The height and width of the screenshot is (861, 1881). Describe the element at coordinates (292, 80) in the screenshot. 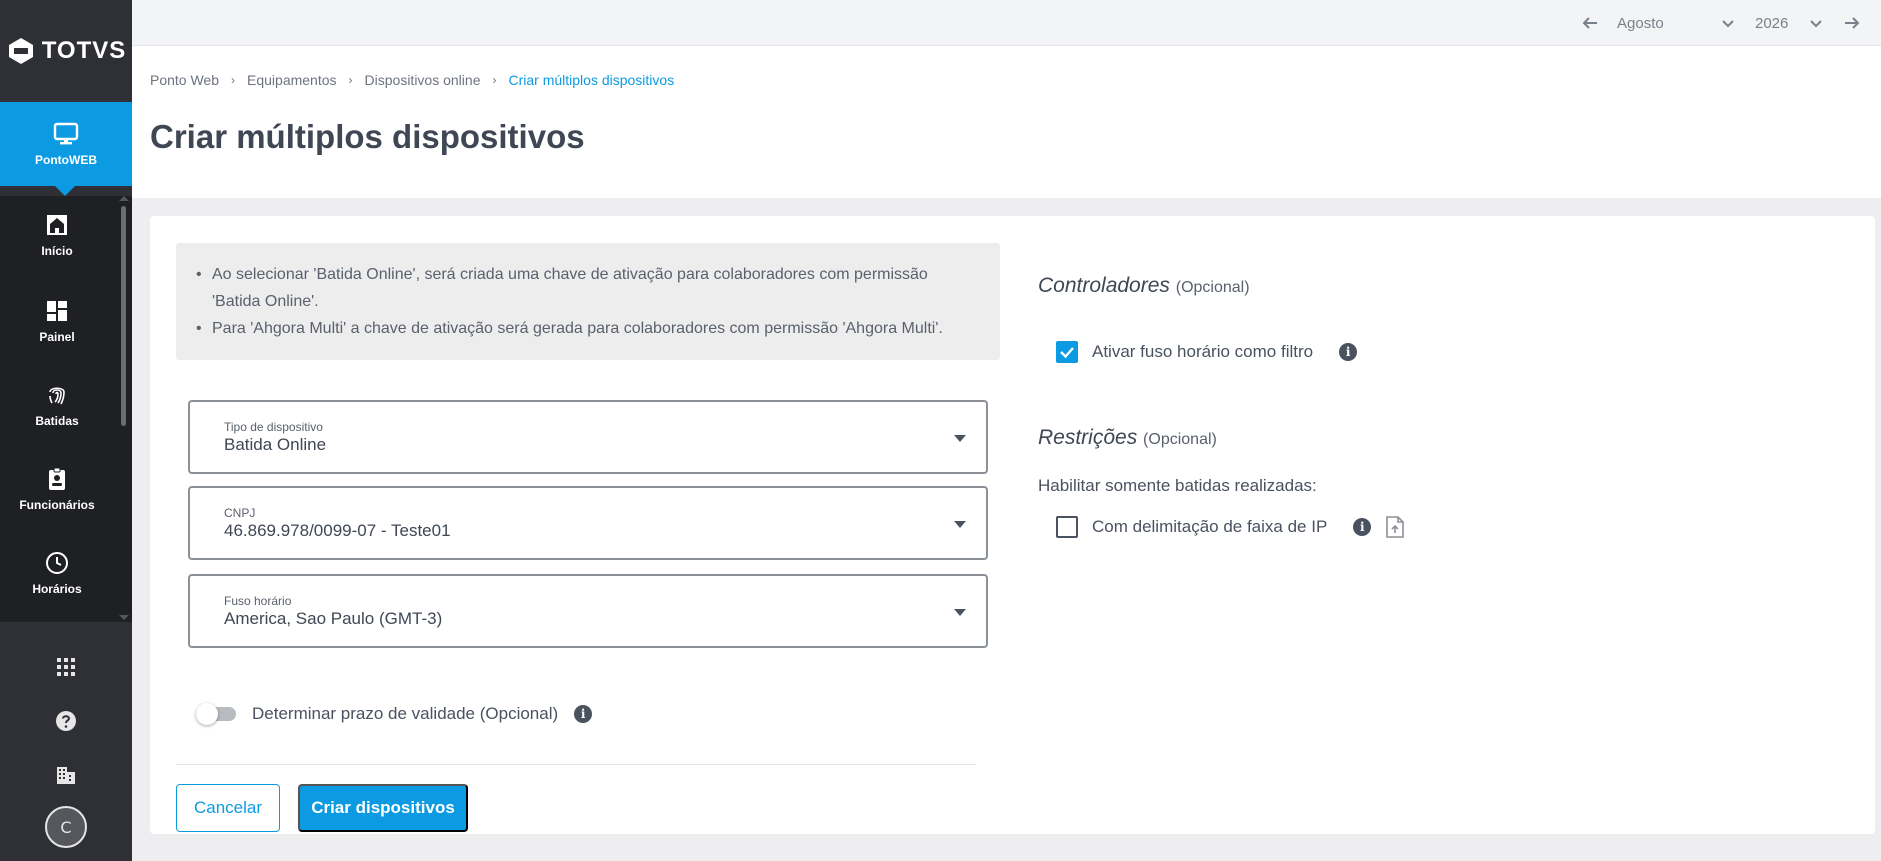

I see `breadcrumb-item: Equipamentos` at that location.